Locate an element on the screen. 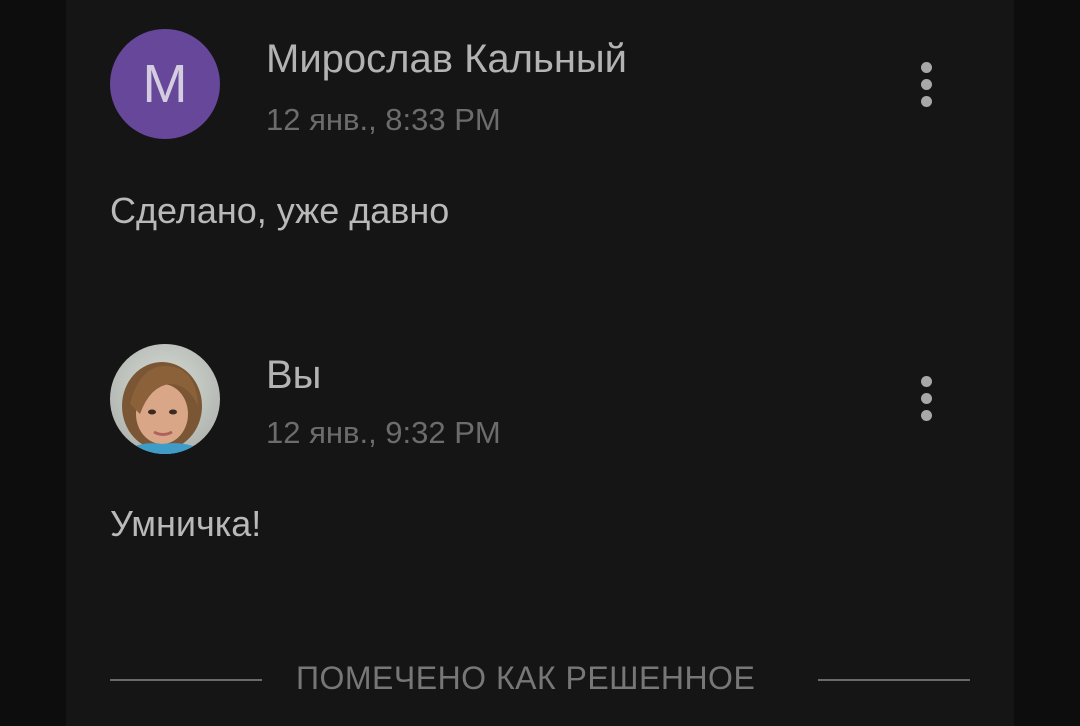 The width and height of the screenshot is (1080, 726). avatar is located at coordinates (165, 399).